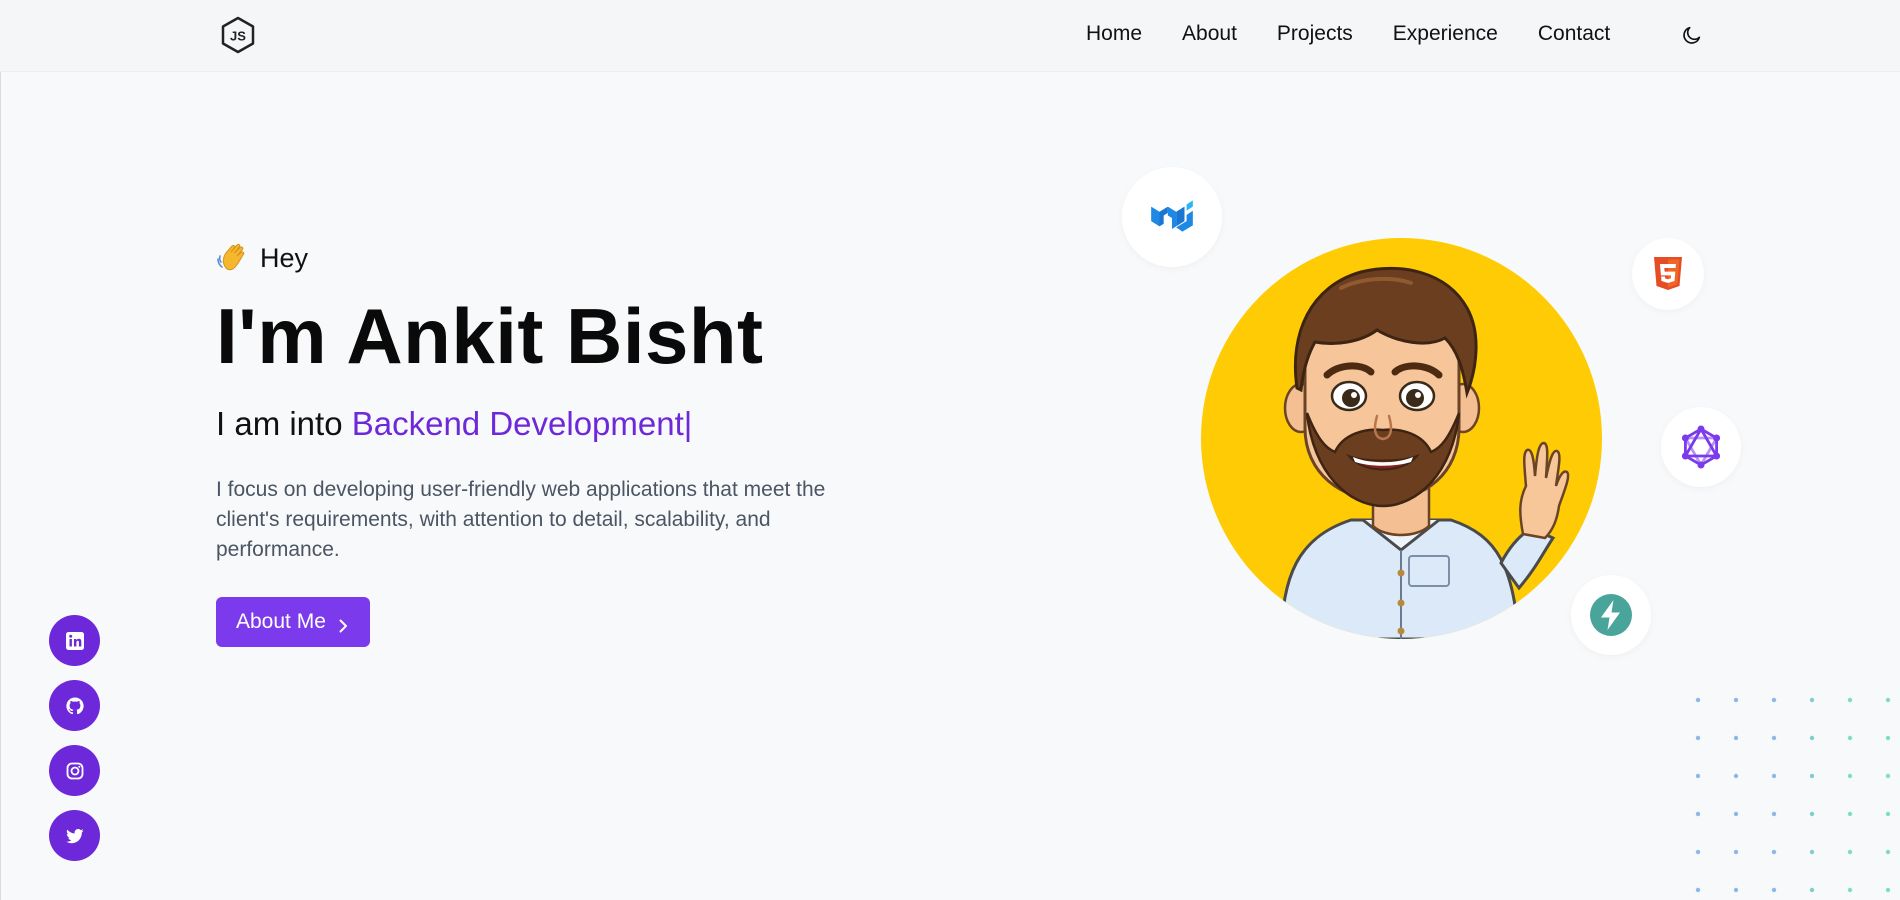 Image resolution: width=1900 pixels, height=900 pixels. Describe the element at coordinates (1368, 34) in the screenshot. I see `nav-links: Home About Projects Experience Contact` at that location.